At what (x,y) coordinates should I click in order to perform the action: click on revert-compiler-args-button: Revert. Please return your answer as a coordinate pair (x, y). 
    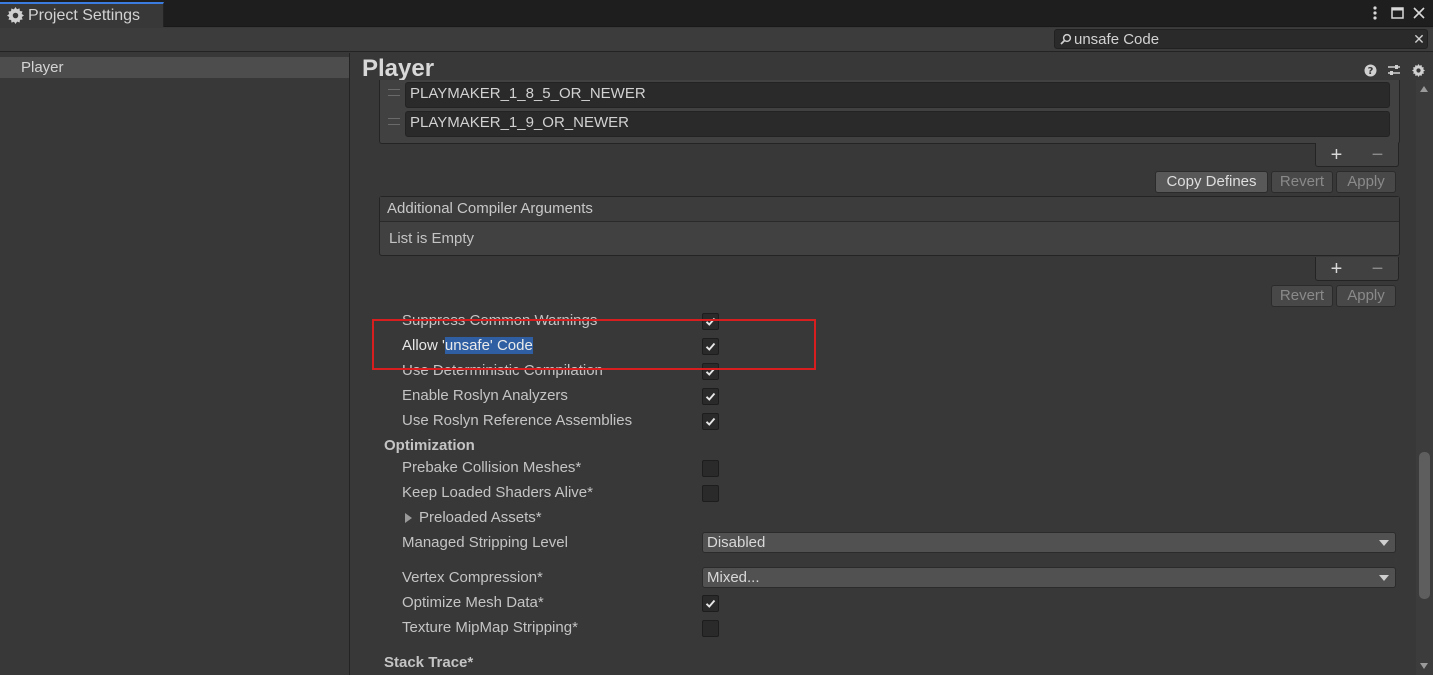
    Looking at the image, I should click on (1302, 296).